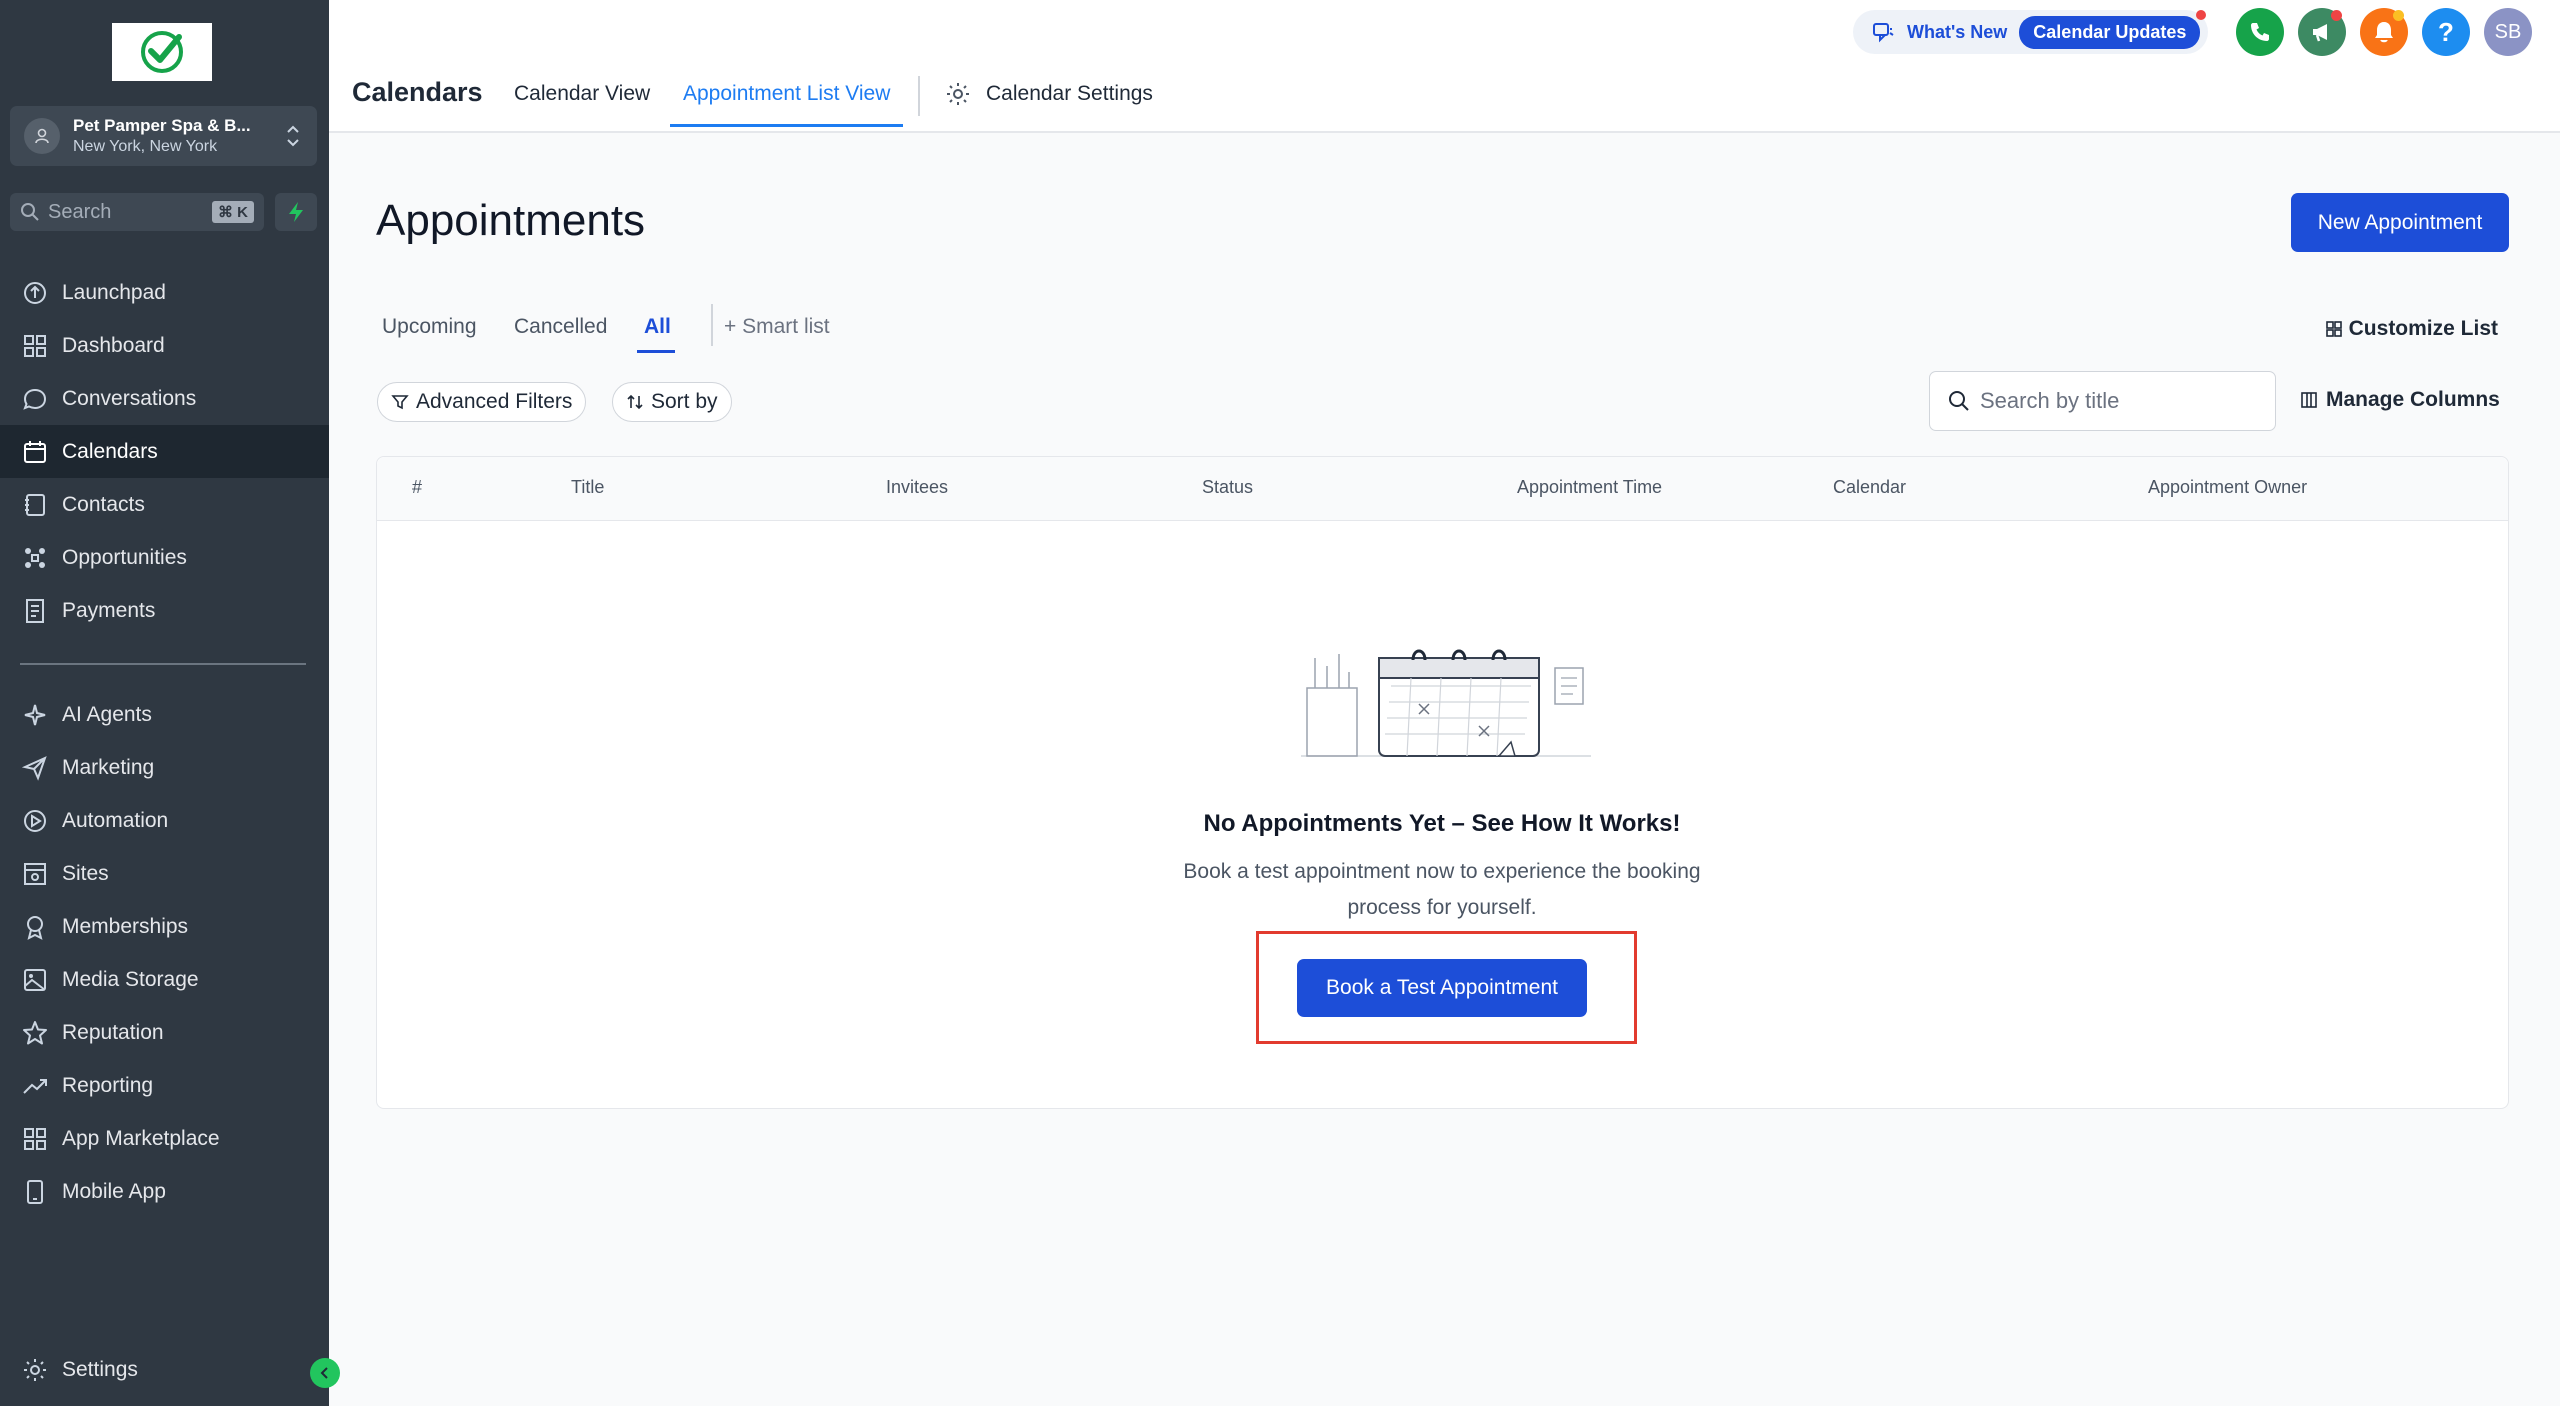 Image resolution: width=2560 pixels, height=1406 pixels. I want to click on checkmark-logo-icon, so click(162, 52).